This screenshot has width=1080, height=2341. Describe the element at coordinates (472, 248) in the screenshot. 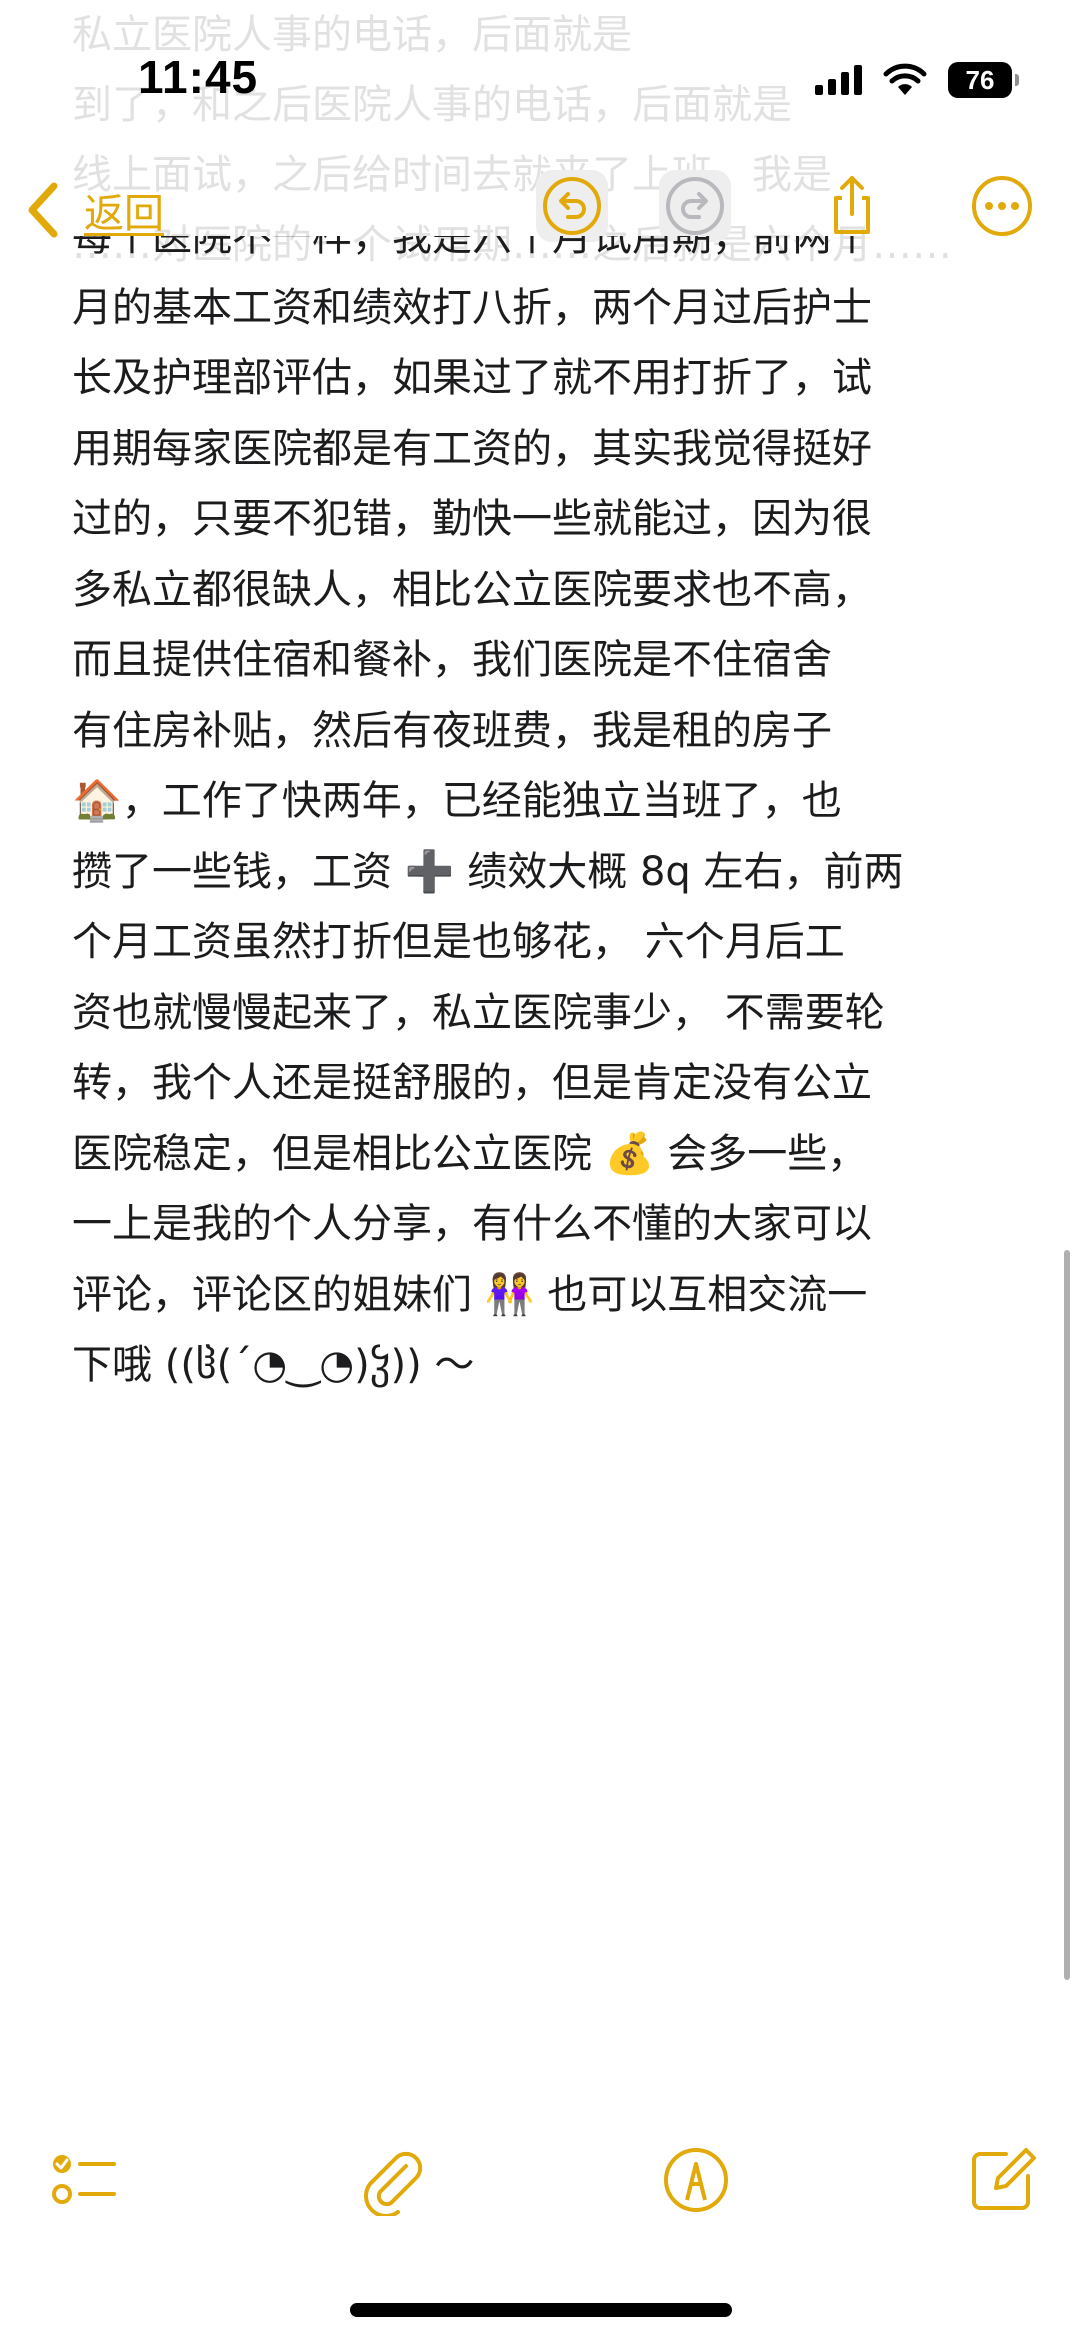

I see `note-line: 每个医院不一样，我是六个月试用期，前两个` at that location.